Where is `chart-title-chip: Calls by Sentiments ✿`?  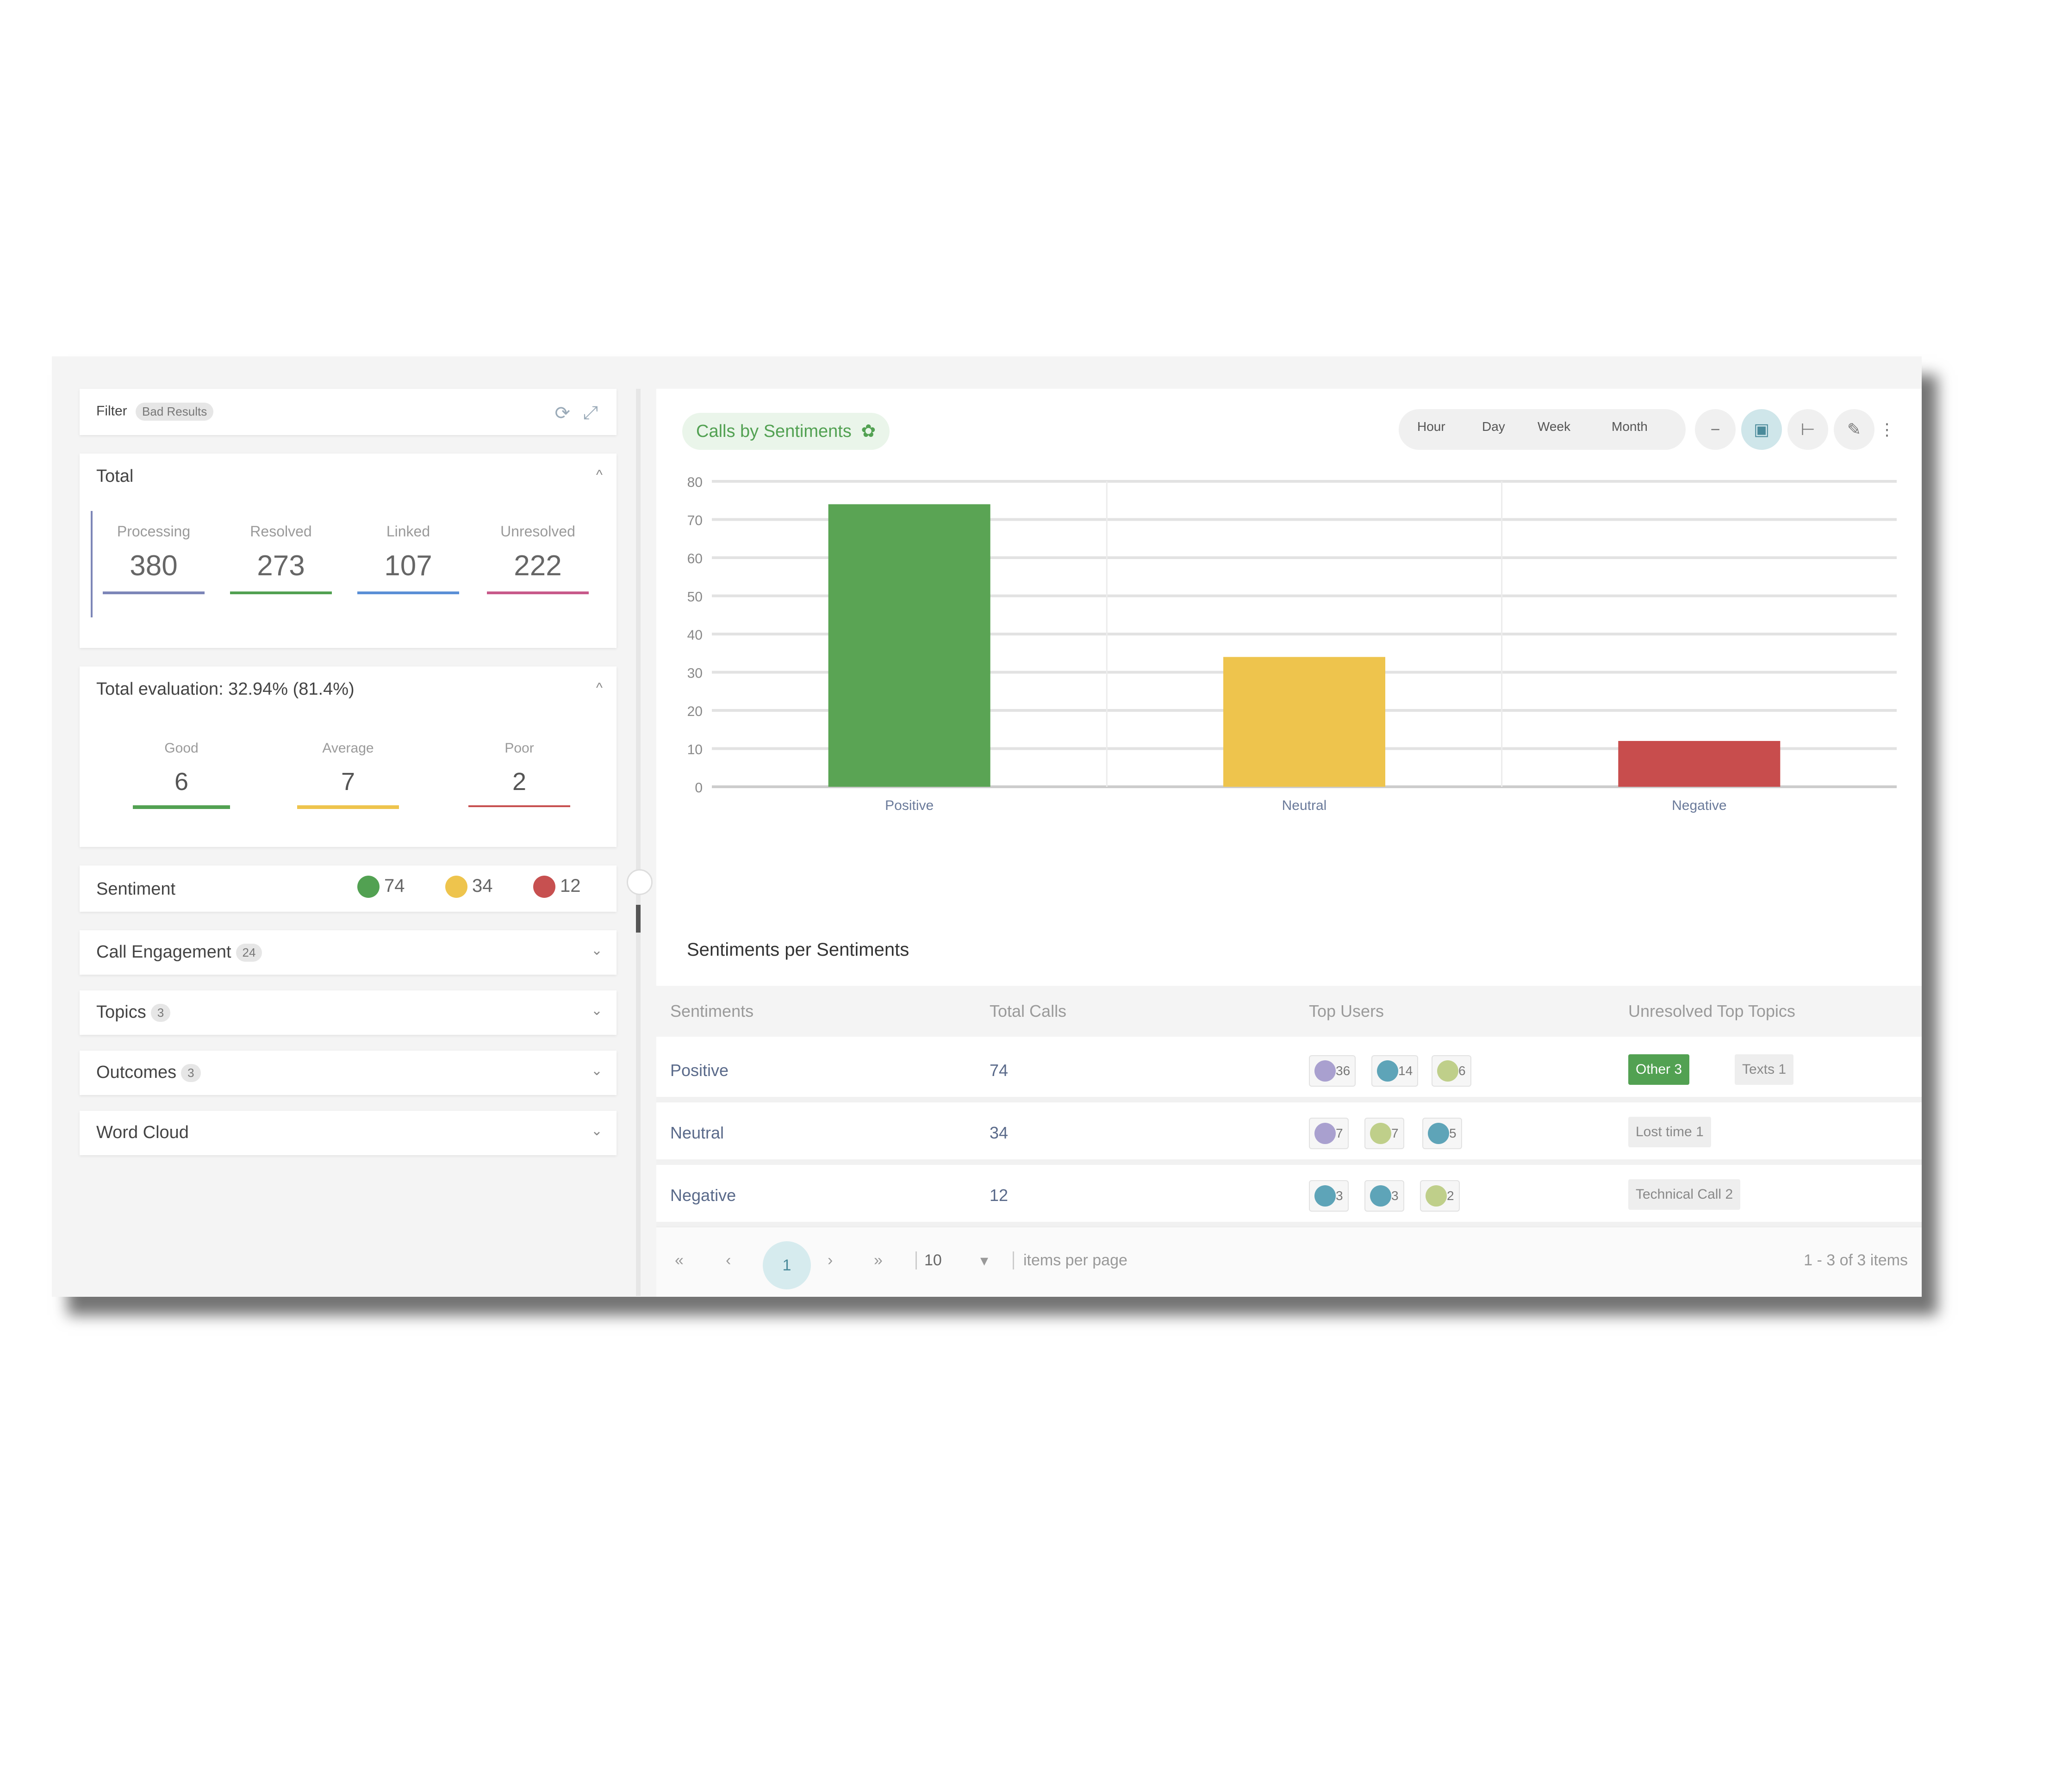 chart-title-chip: Calls by Sentiments ✿ is located at coordinates (786, 431).